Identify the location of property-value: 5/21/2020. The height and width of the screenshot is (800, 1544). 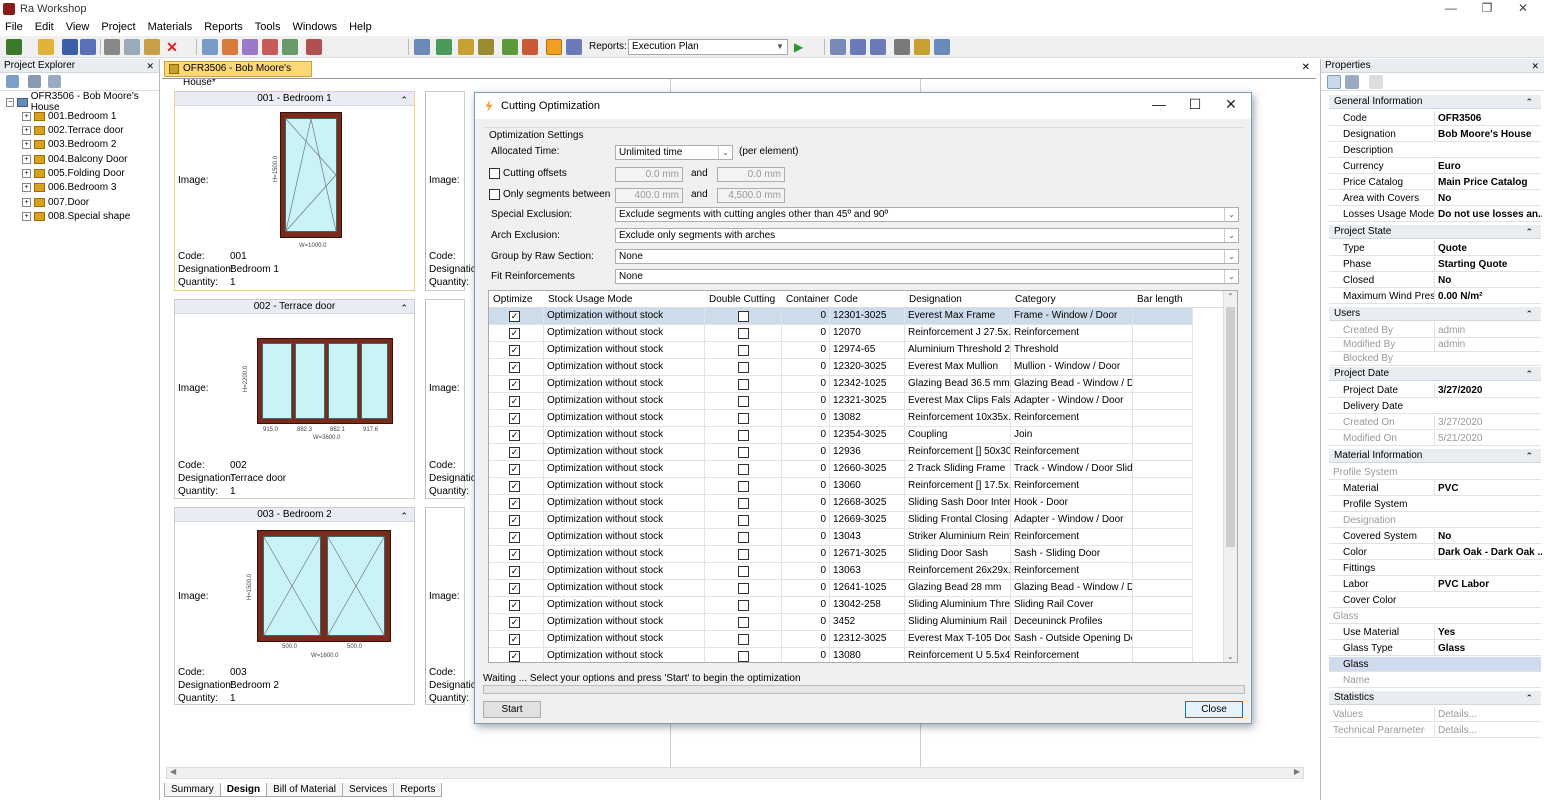
(1488, 438).